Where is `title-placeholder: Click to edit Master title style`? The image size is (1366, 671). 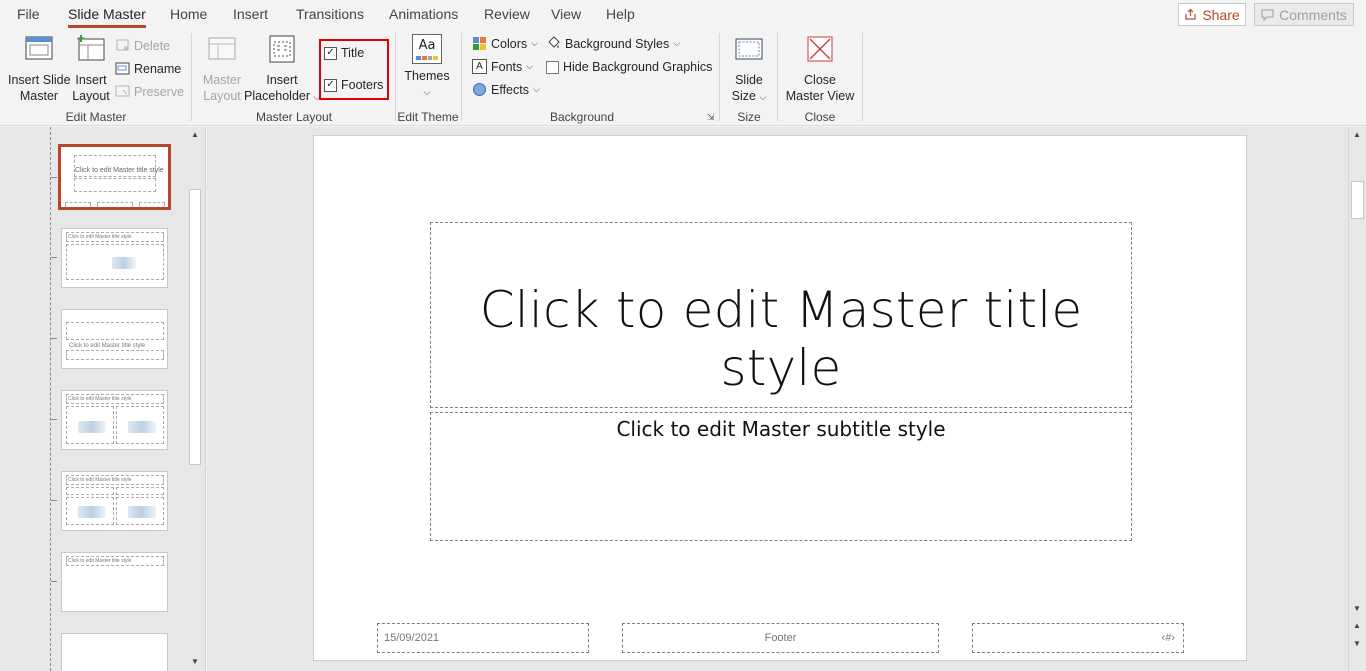 title-placeholder: Click to edit Master title style is located at coordinates (781, 315).